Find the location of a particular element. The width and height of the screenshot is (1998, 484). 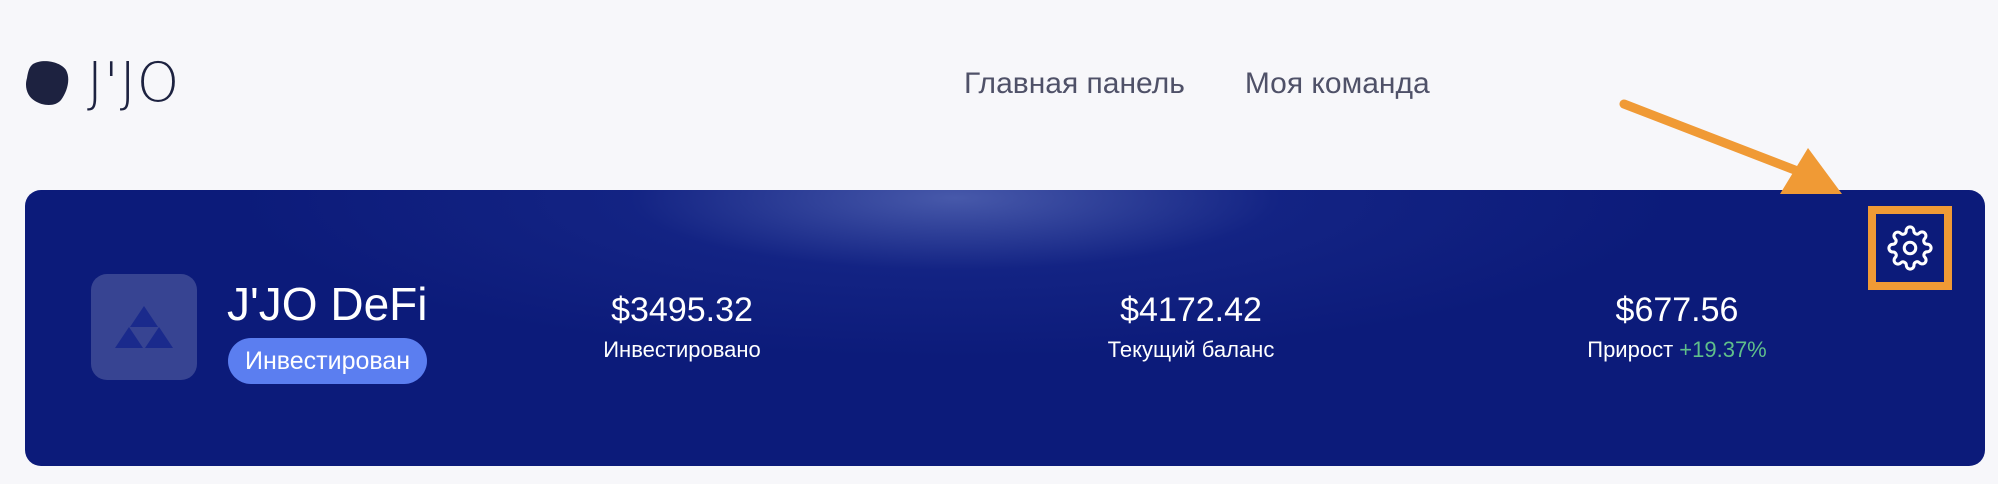

project-name: J'JO DeFi is located at coordinates (327, 304).